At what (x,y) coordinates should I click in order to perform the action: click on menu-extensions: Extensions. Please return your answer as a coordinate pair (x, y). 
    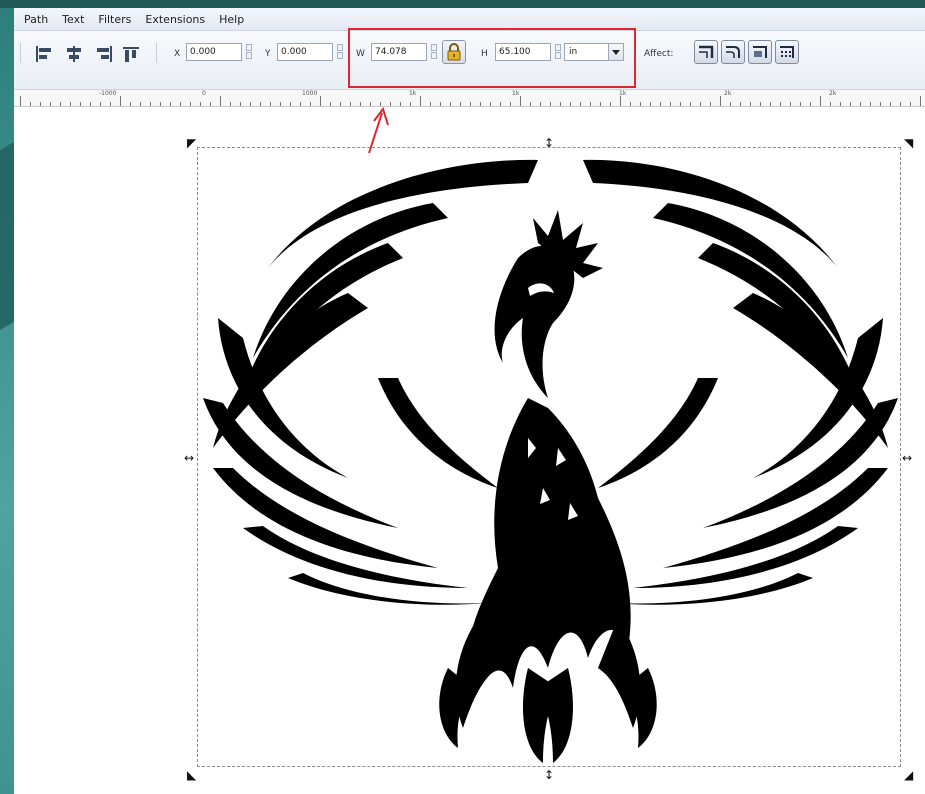
    Looking at the image, I should click on (175, 19).